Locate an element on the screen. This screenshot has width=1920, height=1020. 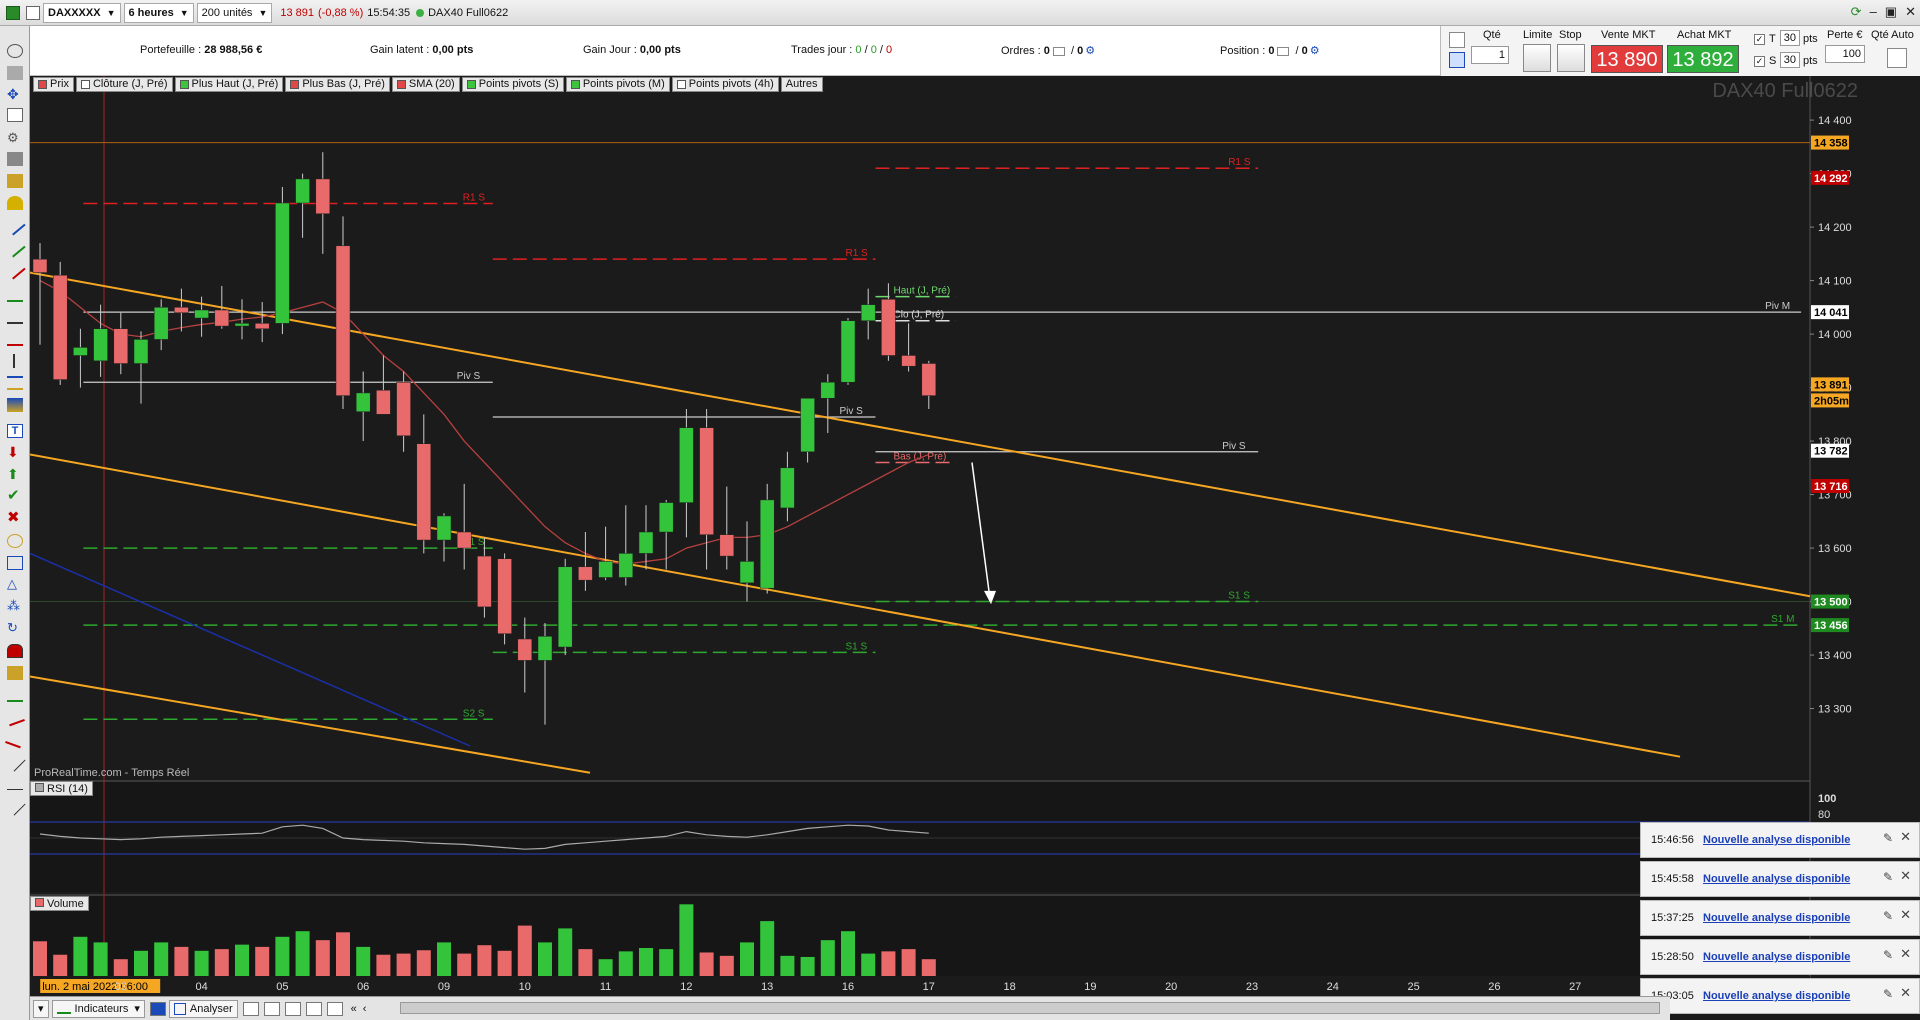
screener-icon is located at coordinates (250, 1008).